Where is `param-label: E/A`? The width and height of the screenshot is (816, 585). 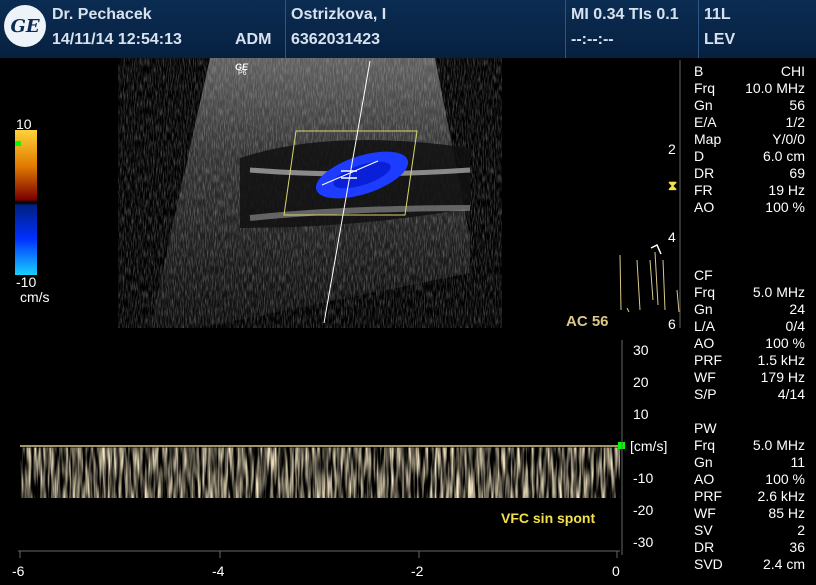 param-label: E/A is located at coordinates (705, 122).